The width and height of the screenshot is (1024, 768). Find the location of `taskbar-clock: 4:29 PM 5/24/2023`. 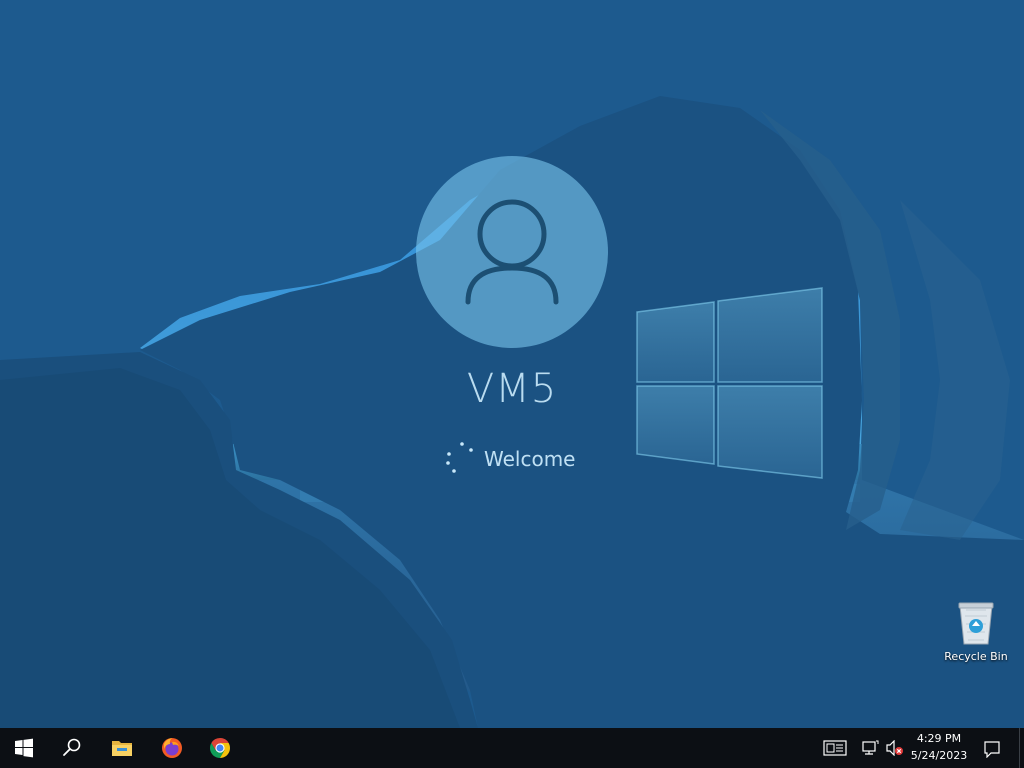

taskbar-clock: 4:29 PM 5/24/2023 is located at coordinates (939, 748).